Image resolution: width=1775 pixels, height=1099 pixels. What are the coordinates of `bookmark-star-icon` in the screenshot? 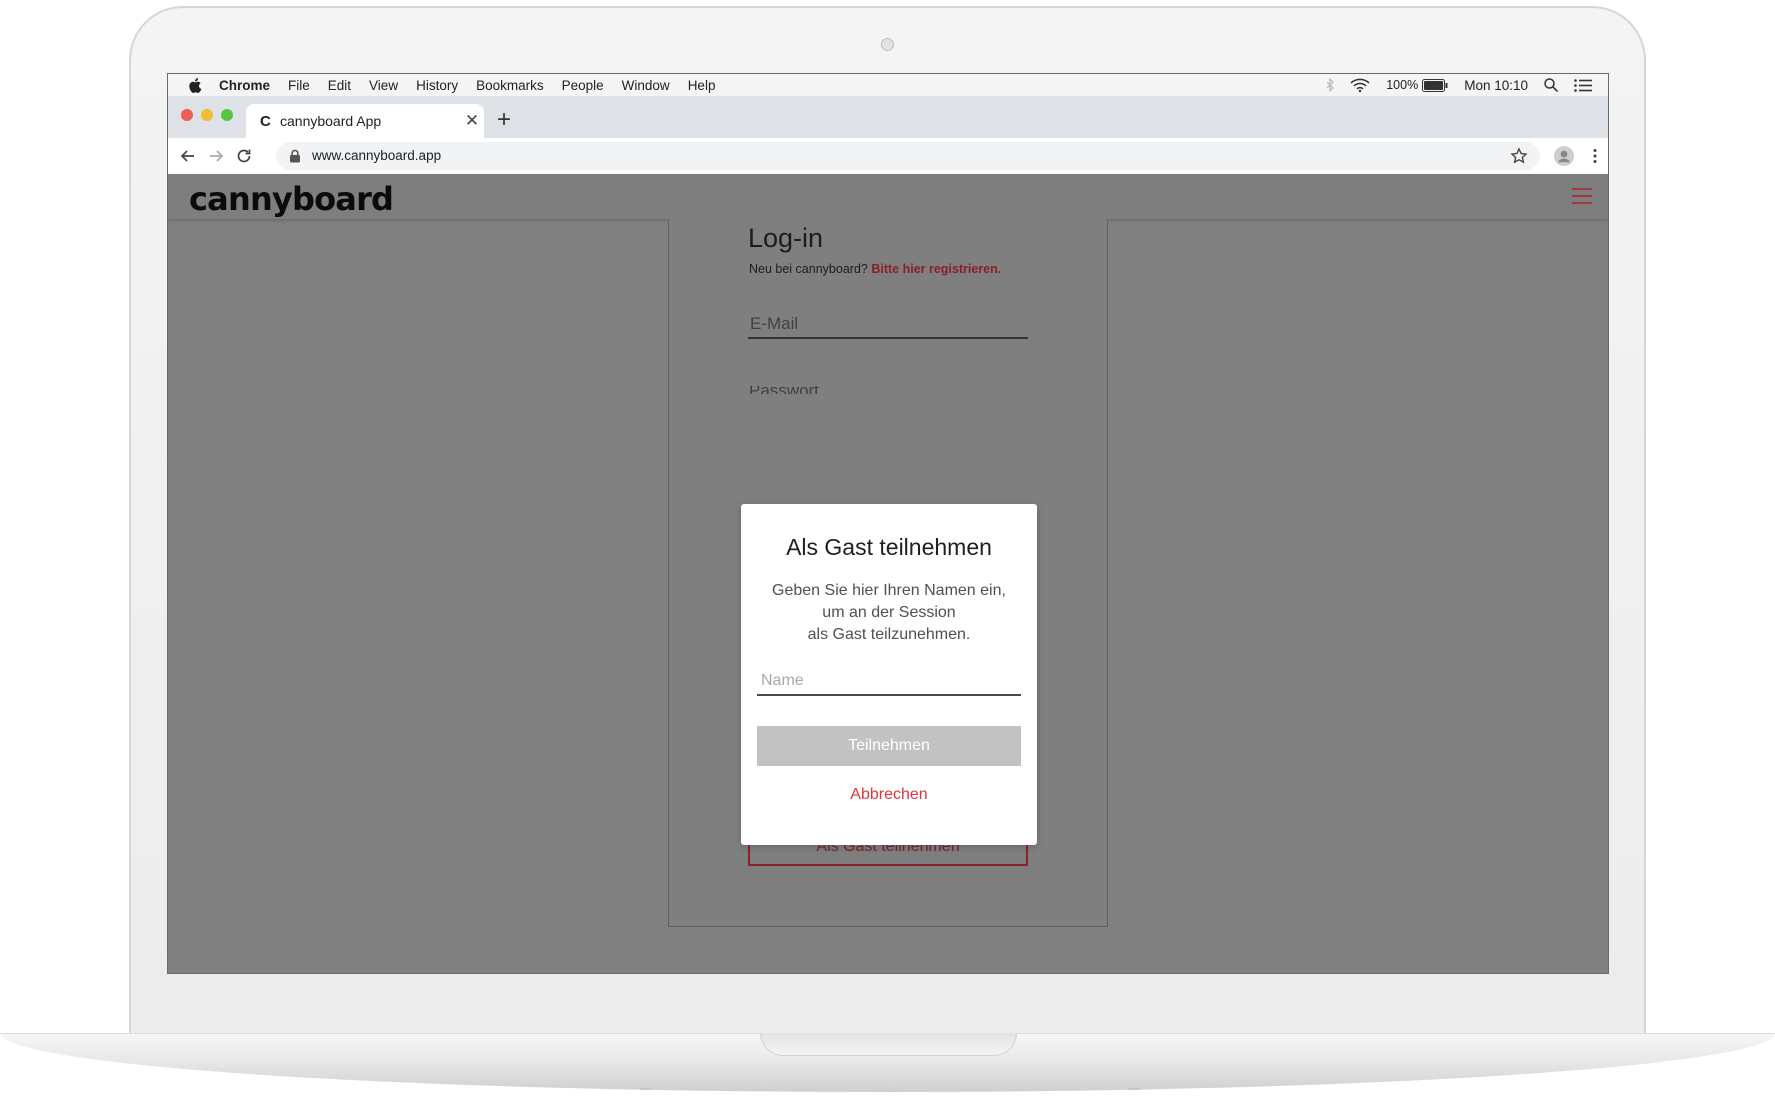 It's located at (1519, 156).